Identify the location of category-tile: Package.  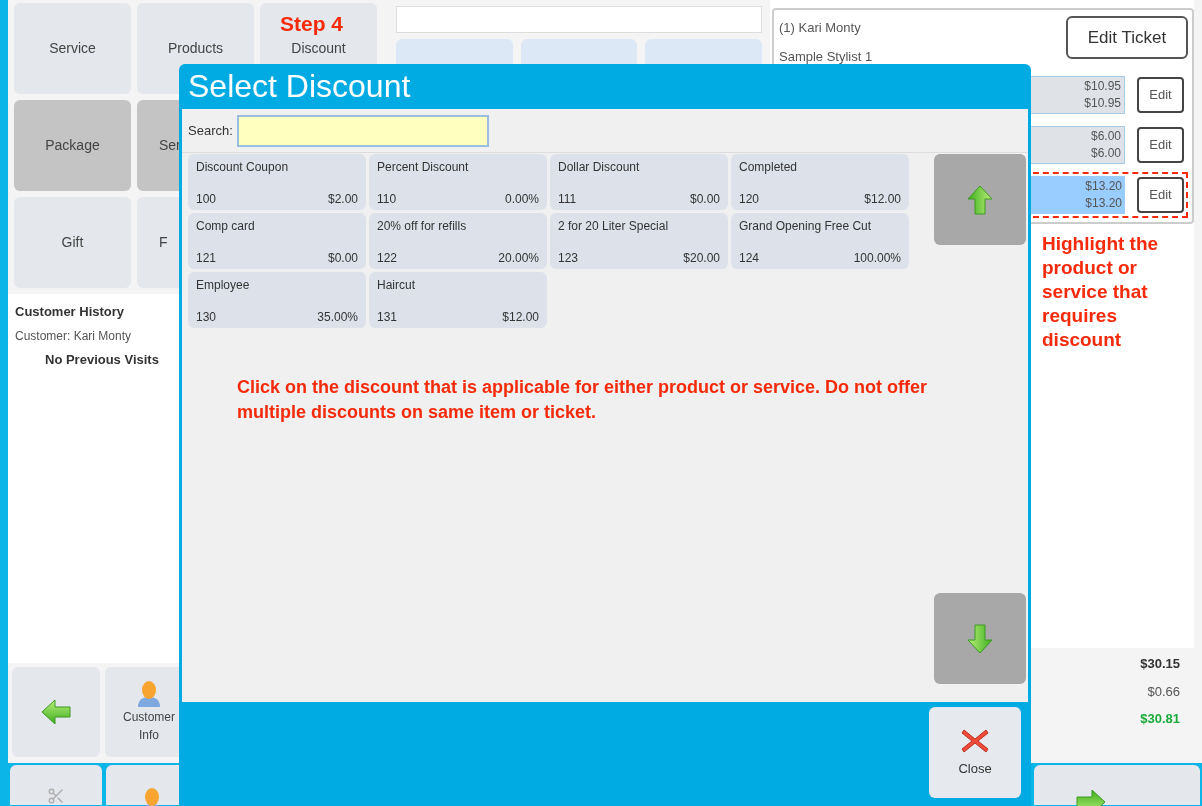
(72, 145).